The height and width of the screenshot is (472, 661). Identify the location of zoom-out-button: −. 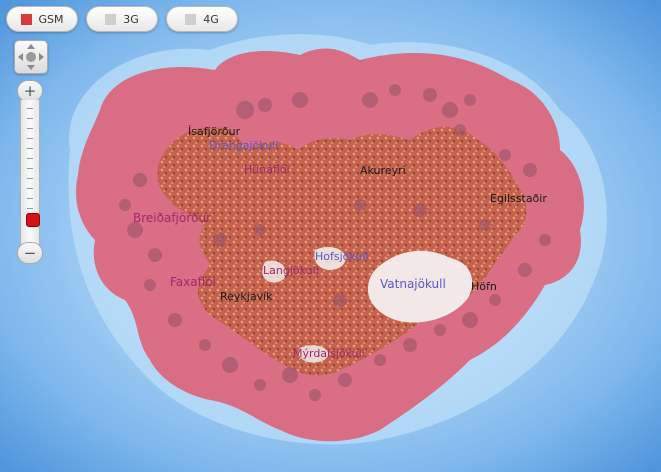
(30, 253).